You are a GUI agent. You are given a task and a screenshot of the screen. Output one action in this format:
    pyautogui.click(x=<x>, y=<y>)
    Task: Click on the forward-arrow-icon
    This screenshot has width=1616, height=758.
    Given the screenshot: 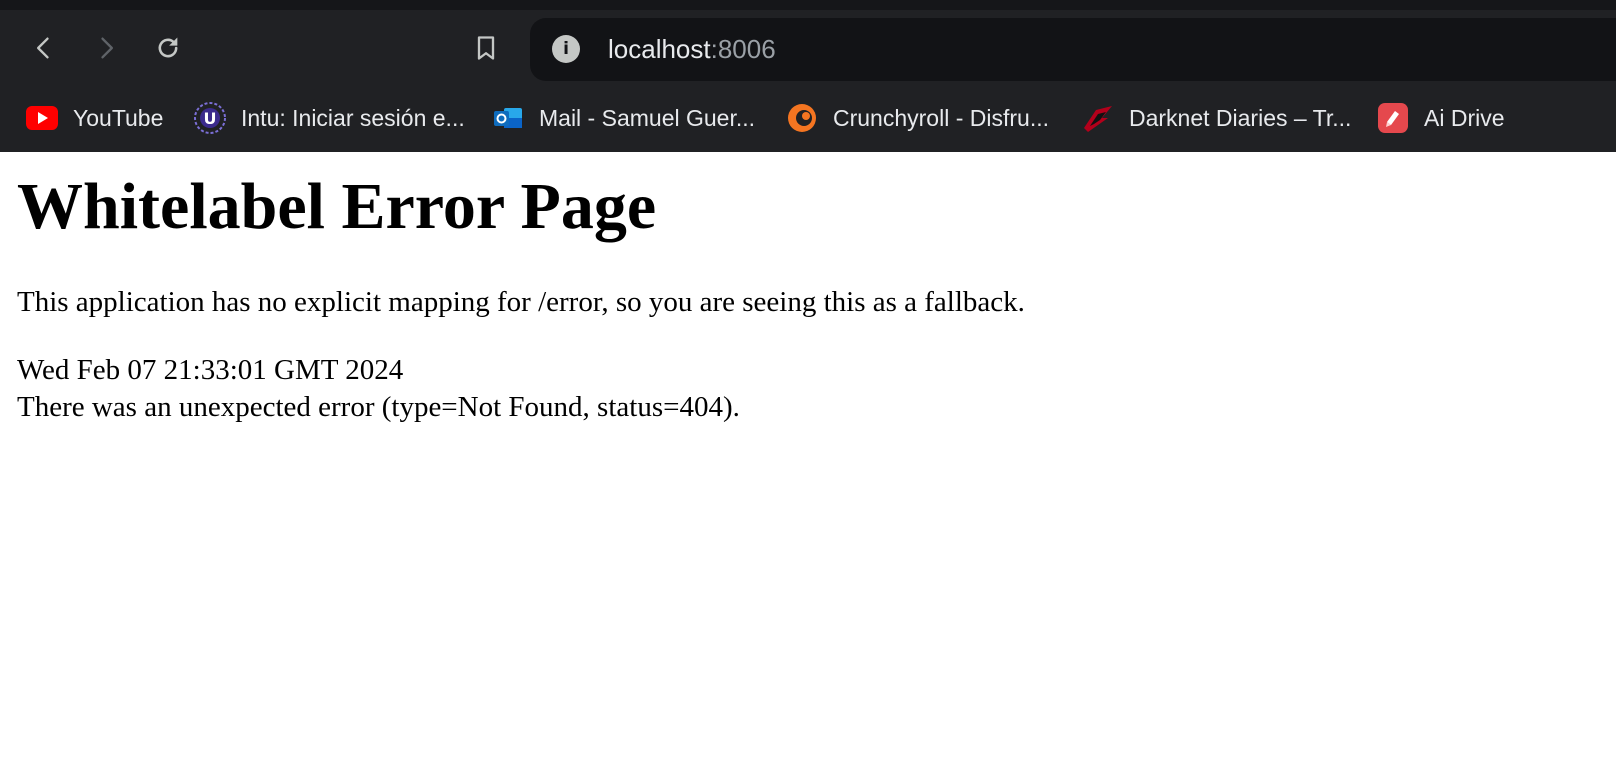 What is the action you would take?
    pyautogui.click(x=107, y=48)
    